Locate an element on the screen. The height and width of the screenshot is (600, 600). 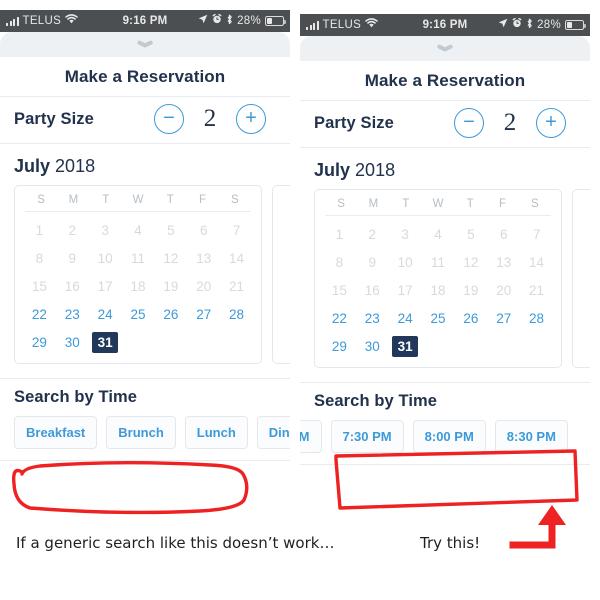
party-size-label: Party Size is located at coordinates (354, 122).